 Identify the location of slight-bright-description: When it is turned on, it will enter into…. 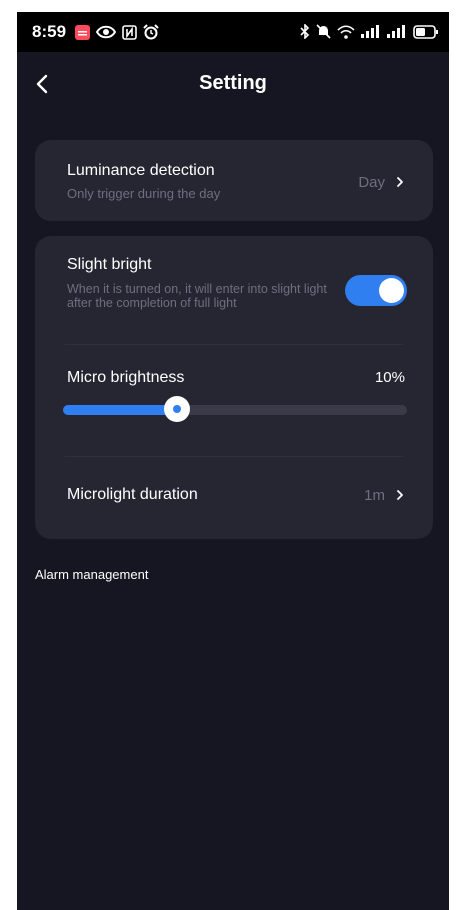
(197, 296).